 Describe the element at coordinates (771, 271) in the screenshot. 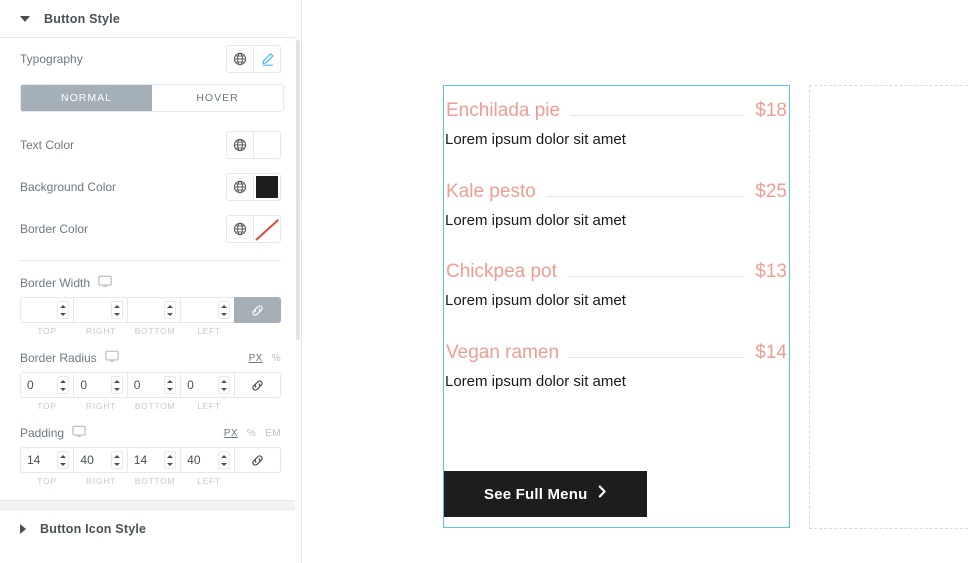

I see `menu-item-price: $13` at that location.